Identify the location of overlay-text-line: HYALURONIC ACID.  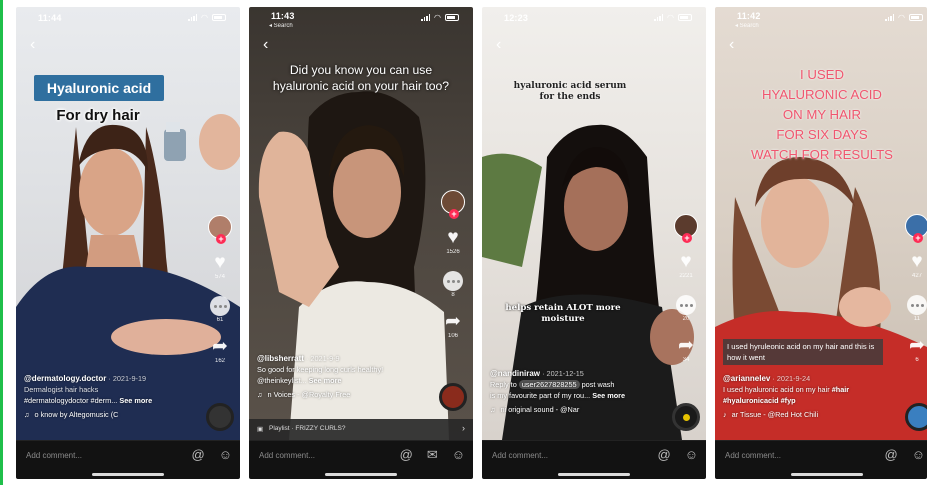
(822, 94).